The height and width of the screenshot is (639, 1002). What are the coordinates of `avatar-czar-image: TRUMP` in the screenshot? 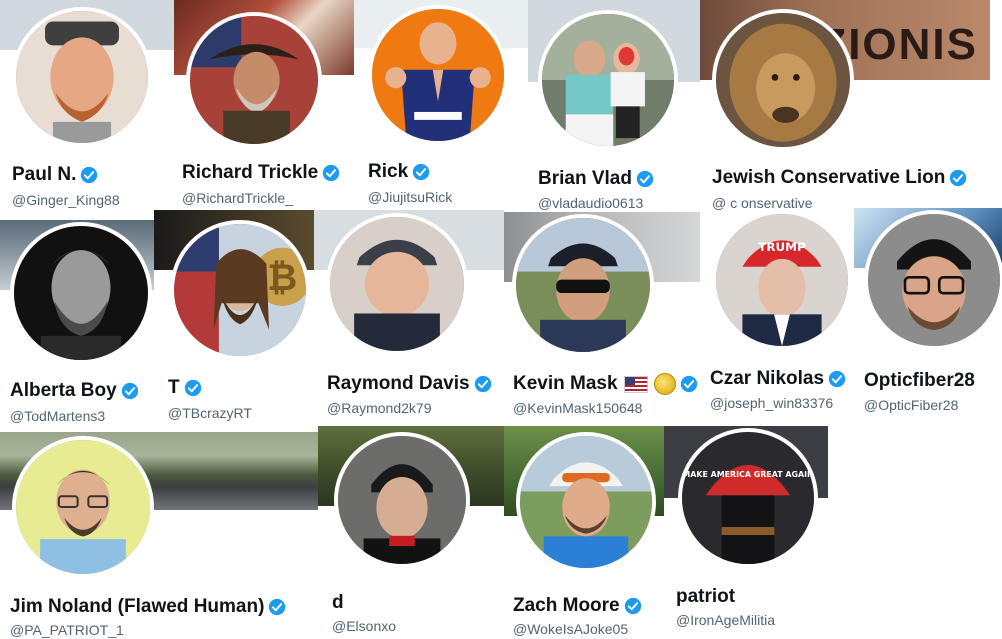 It's located at (782, 280).